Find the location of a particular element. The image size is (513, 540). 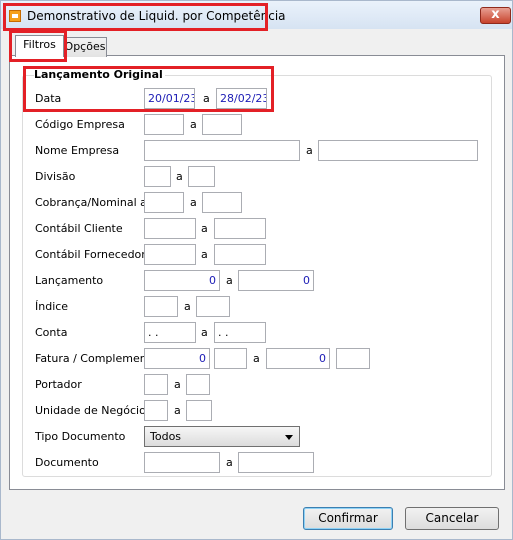

close-button: x is located at coordinates (495, 15).